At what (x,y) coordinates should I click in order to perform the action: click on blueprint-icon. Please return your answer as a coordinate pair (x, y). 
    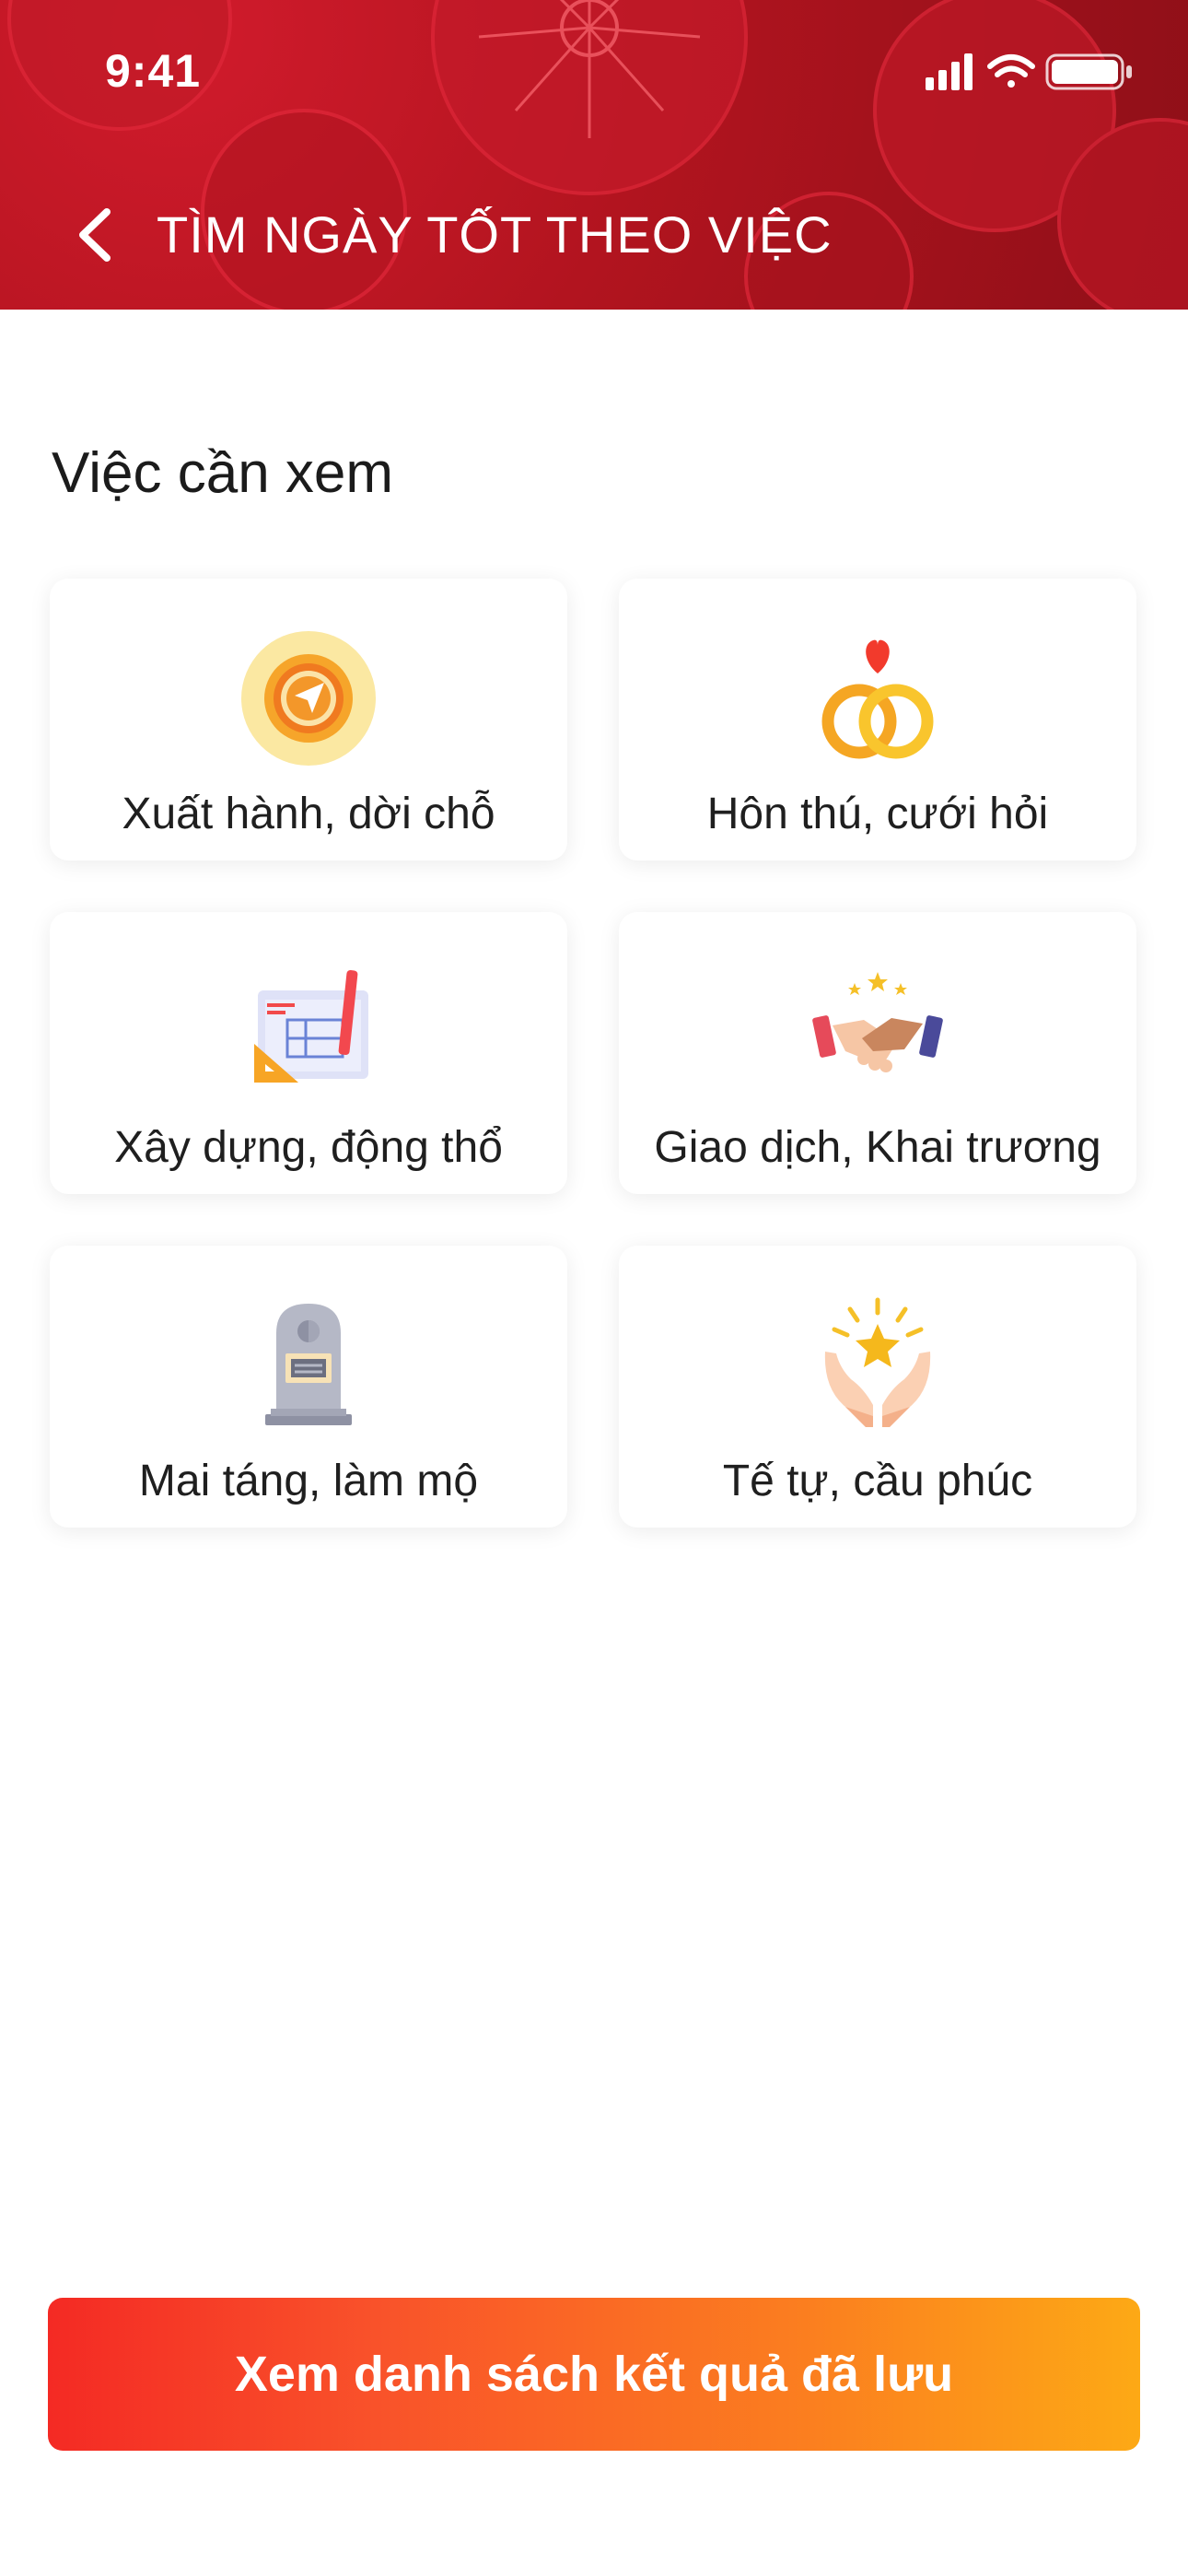
    Looking at the image, I should click on (311, 1026).